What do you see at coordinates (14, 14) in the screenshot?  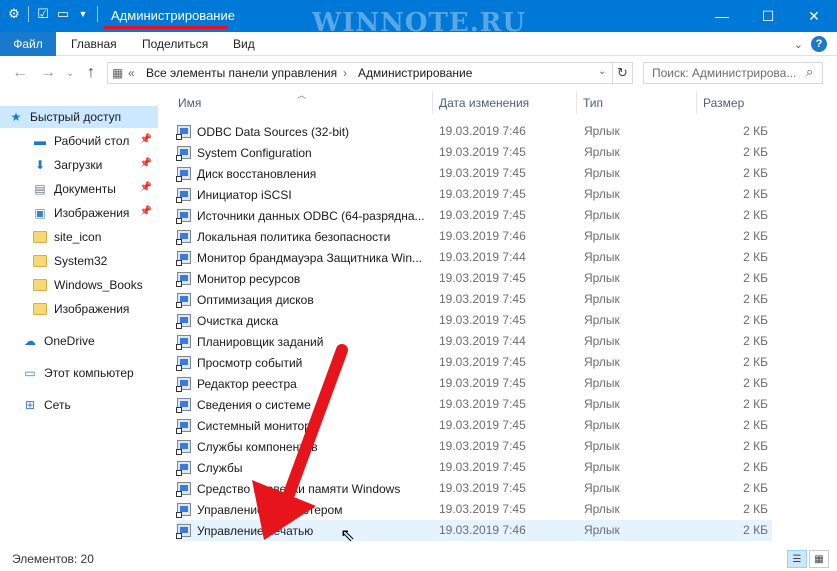 I see `properties-icon: ⚙` at bounding box center [14, 14].